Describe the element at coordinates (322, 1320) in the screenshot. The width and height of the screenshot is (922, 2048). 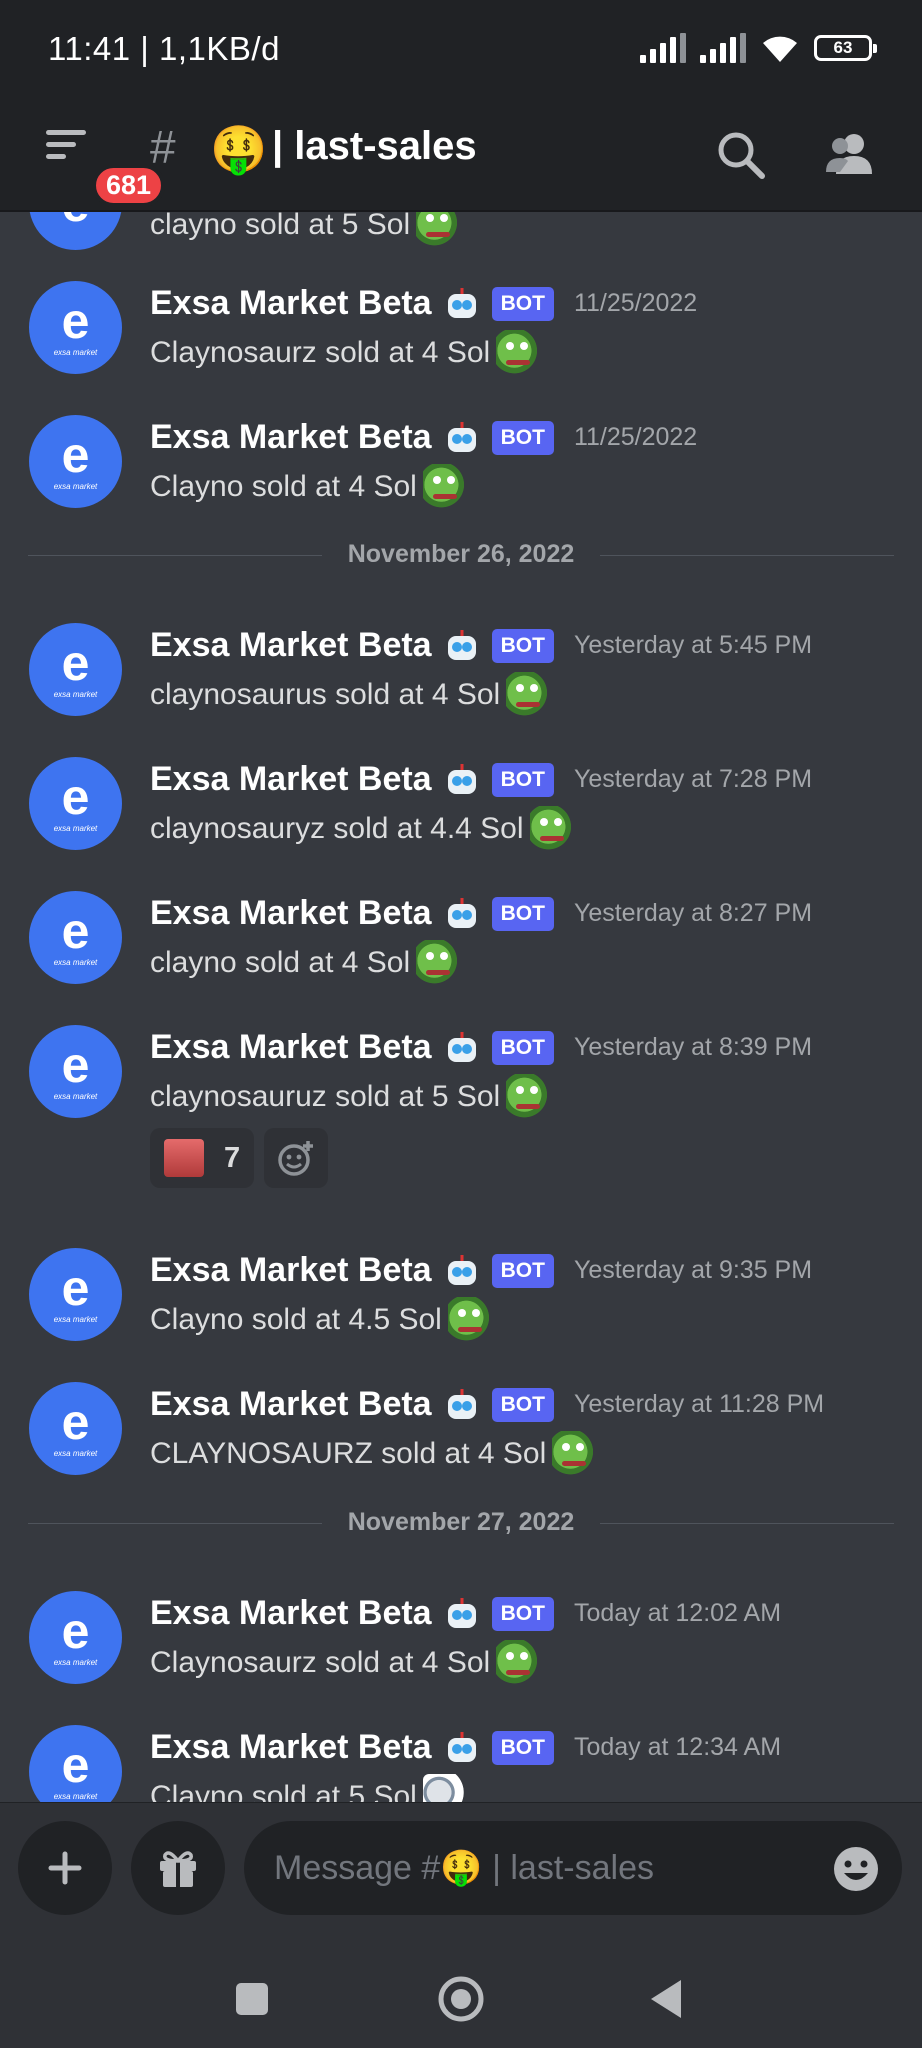
I see `message-content: Clayno sold at 4.5 Sol` at that location.